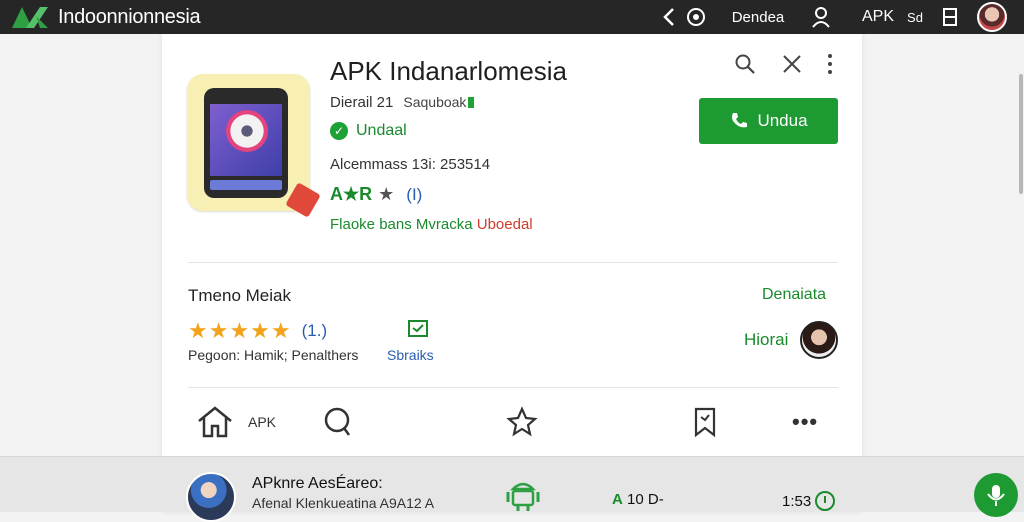 This screenshot has width=1024, height=522. Describe the element at coordinates (766, 340) in the screenshot. I see `reviewer-name: Hiorai` at that location.